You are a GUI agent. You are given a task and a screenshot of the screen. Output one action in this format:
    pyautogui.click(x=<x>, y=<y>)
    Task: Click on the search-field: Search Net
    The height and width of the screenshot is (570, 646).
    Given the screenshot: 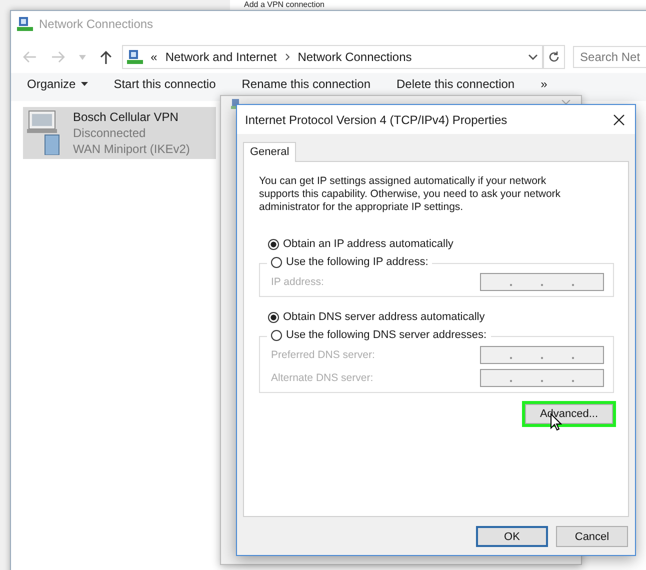 What is the action you would take?
    pyautogui.click(x=609, y=57)
    